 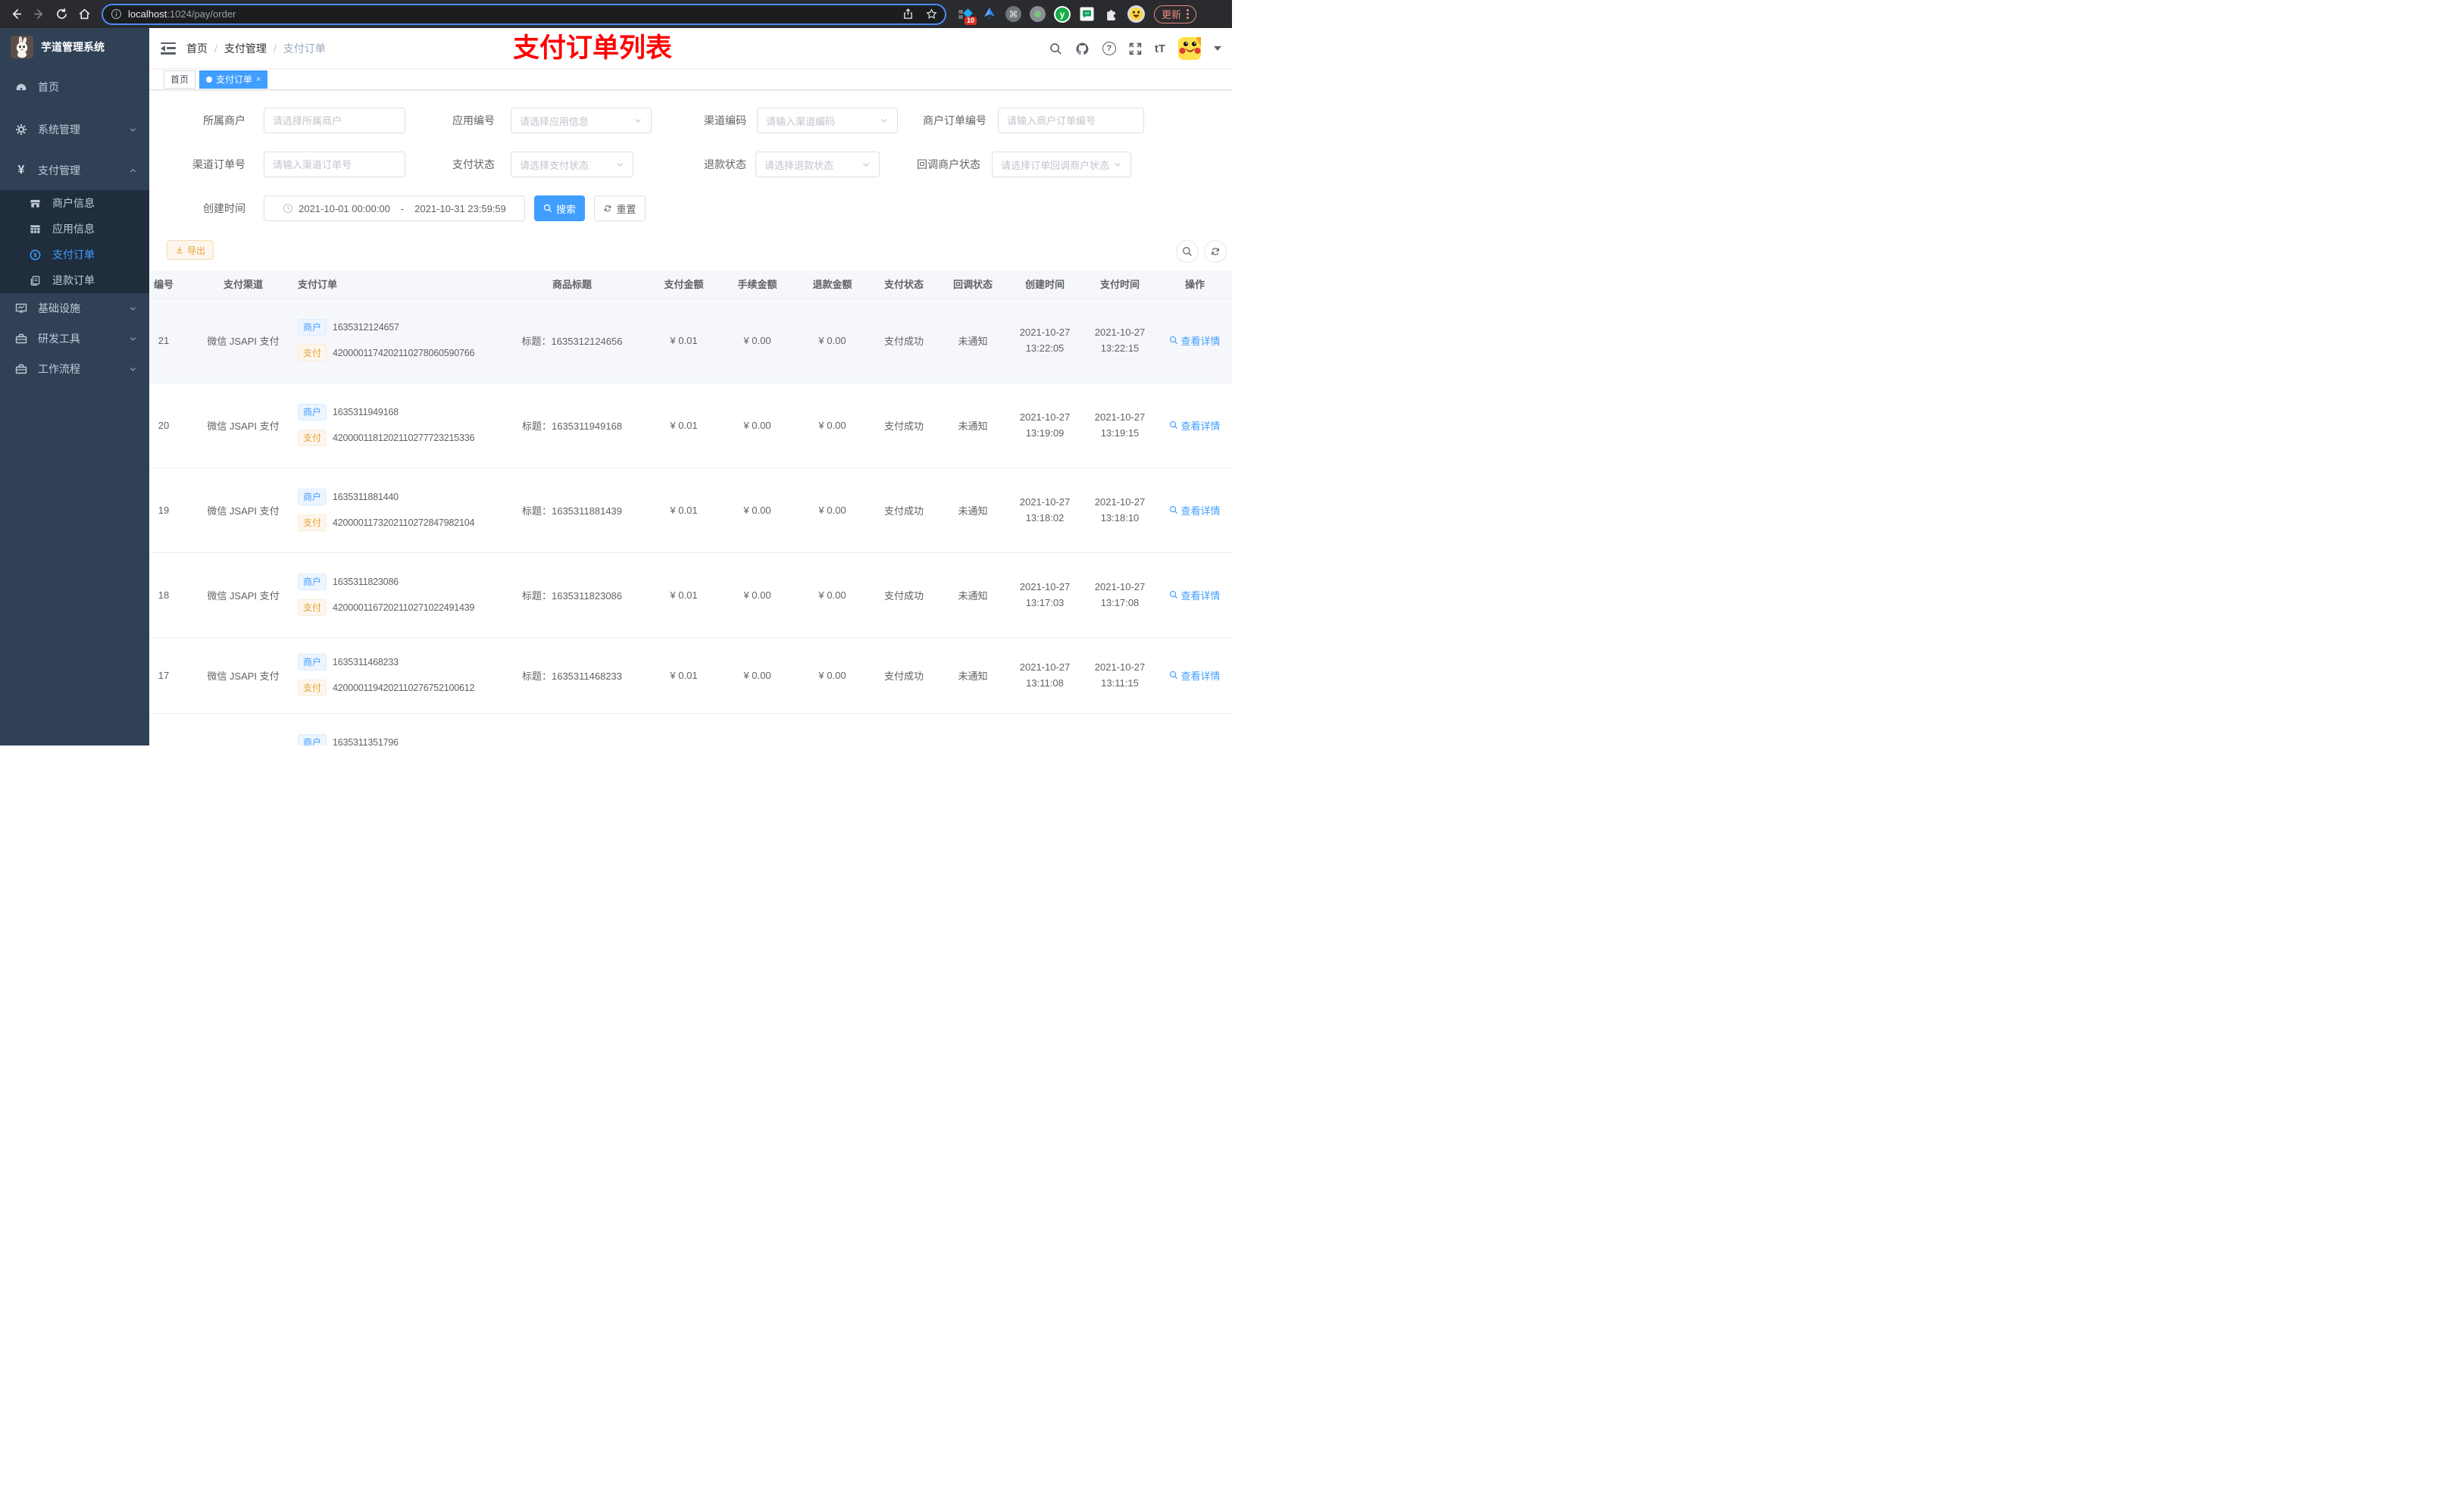 I want to click on app-no-select: 请选择应用信息, so click(x=581, y=120).